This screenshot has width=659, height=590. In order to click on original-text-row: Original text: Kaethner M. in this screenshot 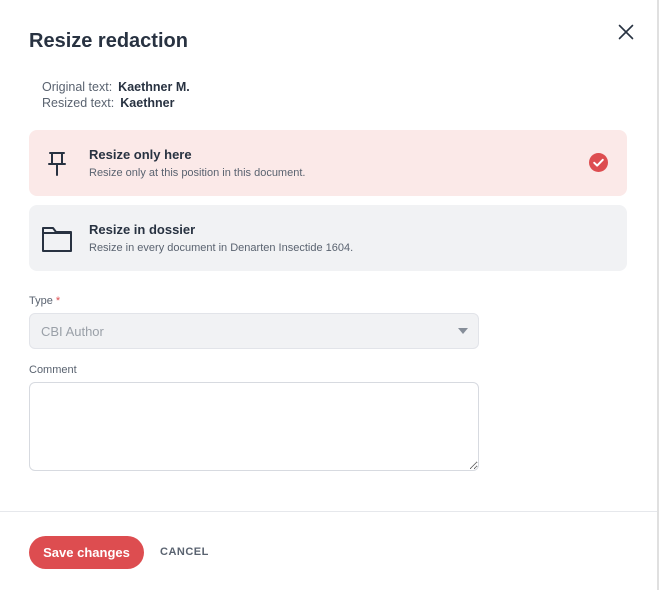, I will do `click(116, 87)`.